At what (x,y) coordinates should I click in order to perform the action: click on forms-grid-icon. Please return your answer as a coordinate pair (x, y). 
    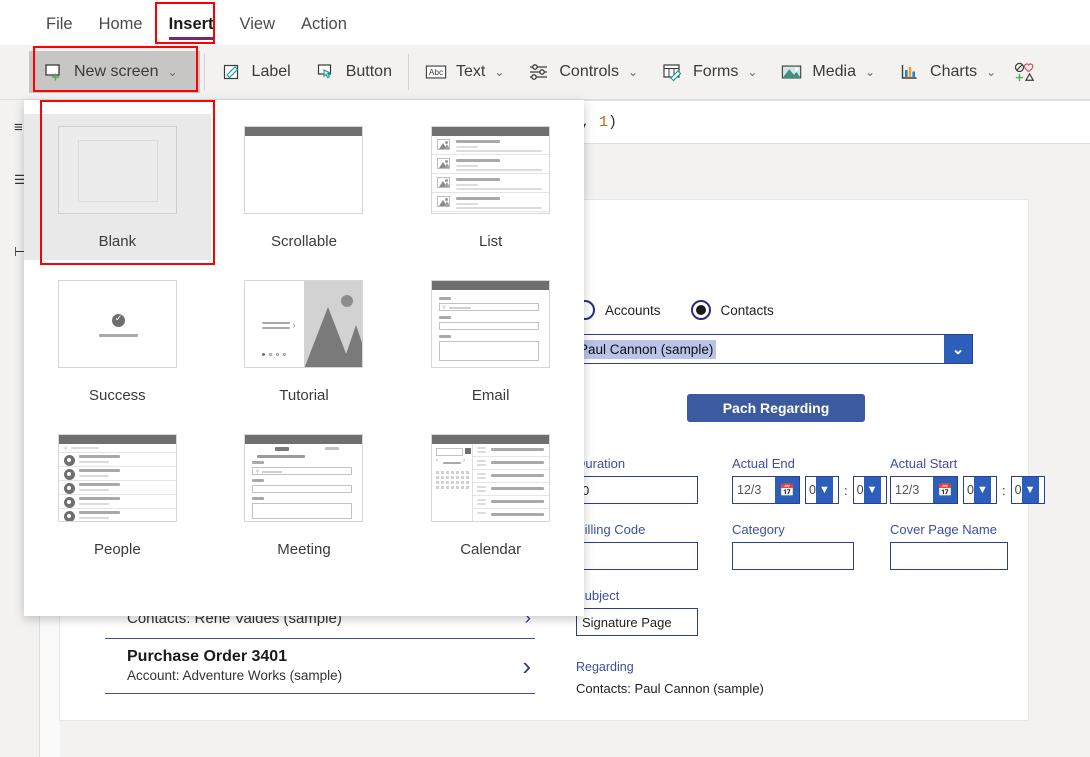
    Looking at the image, I should click on (673, 72).